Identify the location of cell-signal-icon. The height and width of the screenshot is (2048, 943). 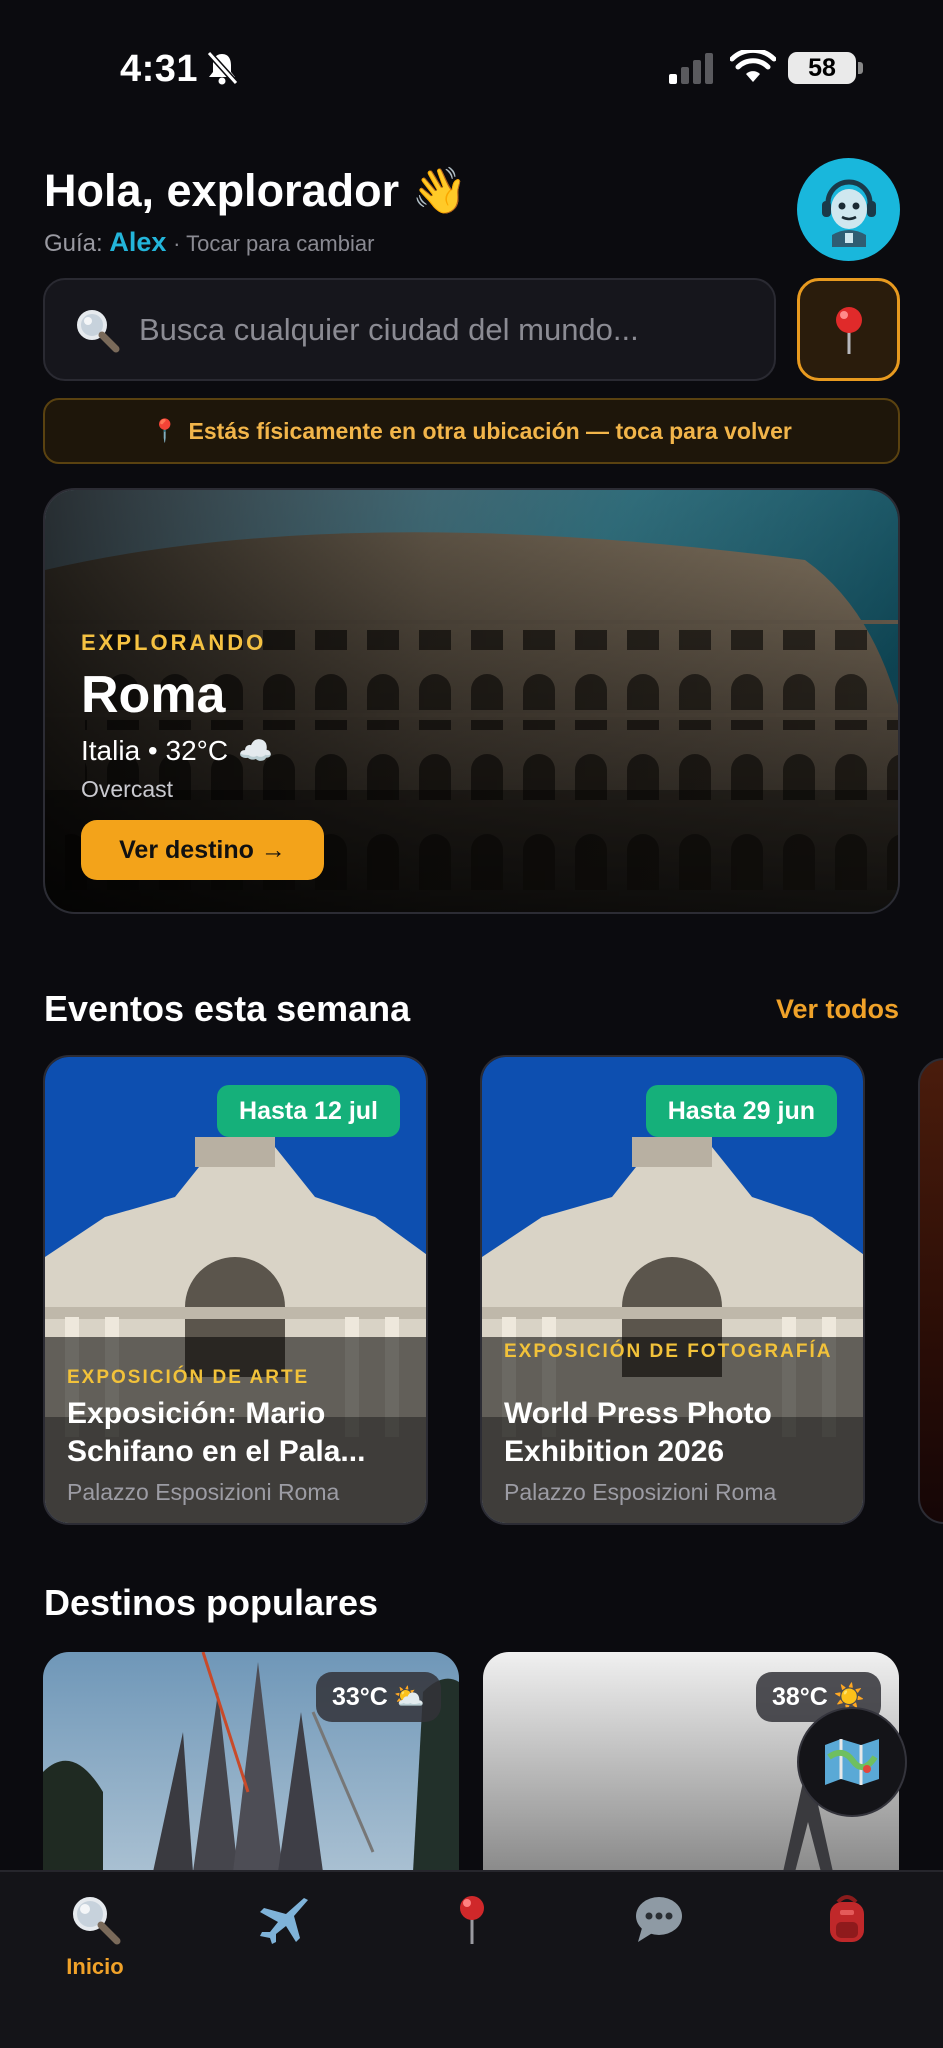
(691, 68).